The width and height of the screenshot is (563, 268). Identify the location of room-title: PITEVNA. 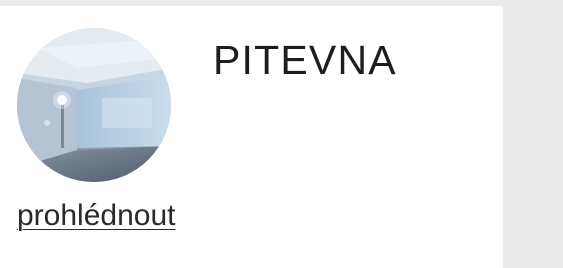
(305, 60).